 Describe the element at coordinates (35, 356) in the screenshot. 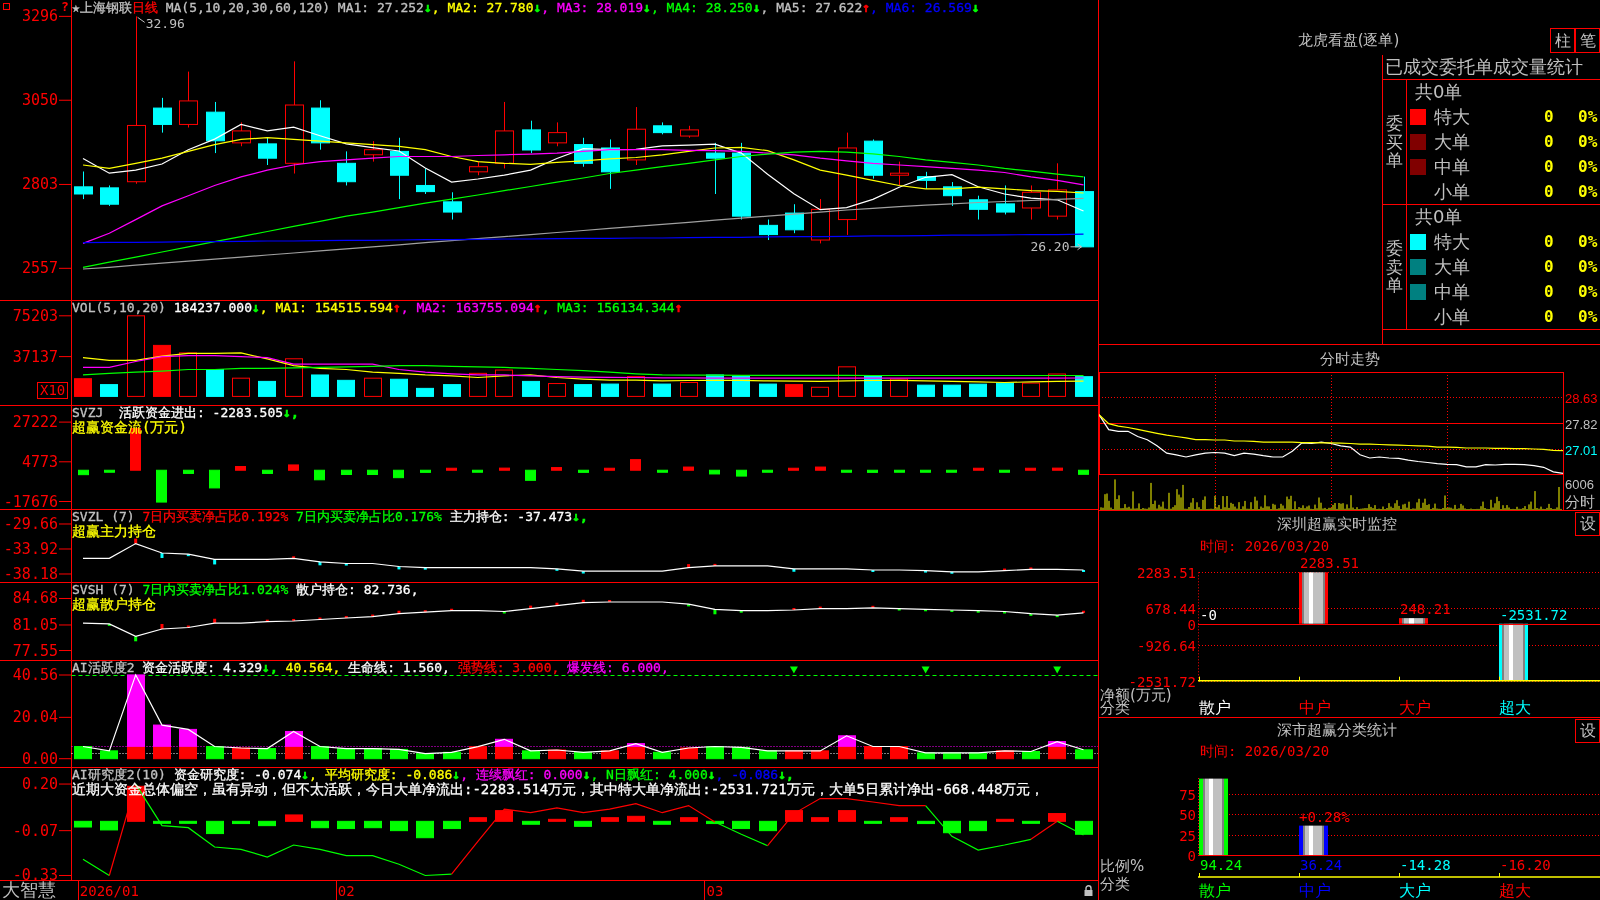

I see `axis-tick-label: 37137` at that location.